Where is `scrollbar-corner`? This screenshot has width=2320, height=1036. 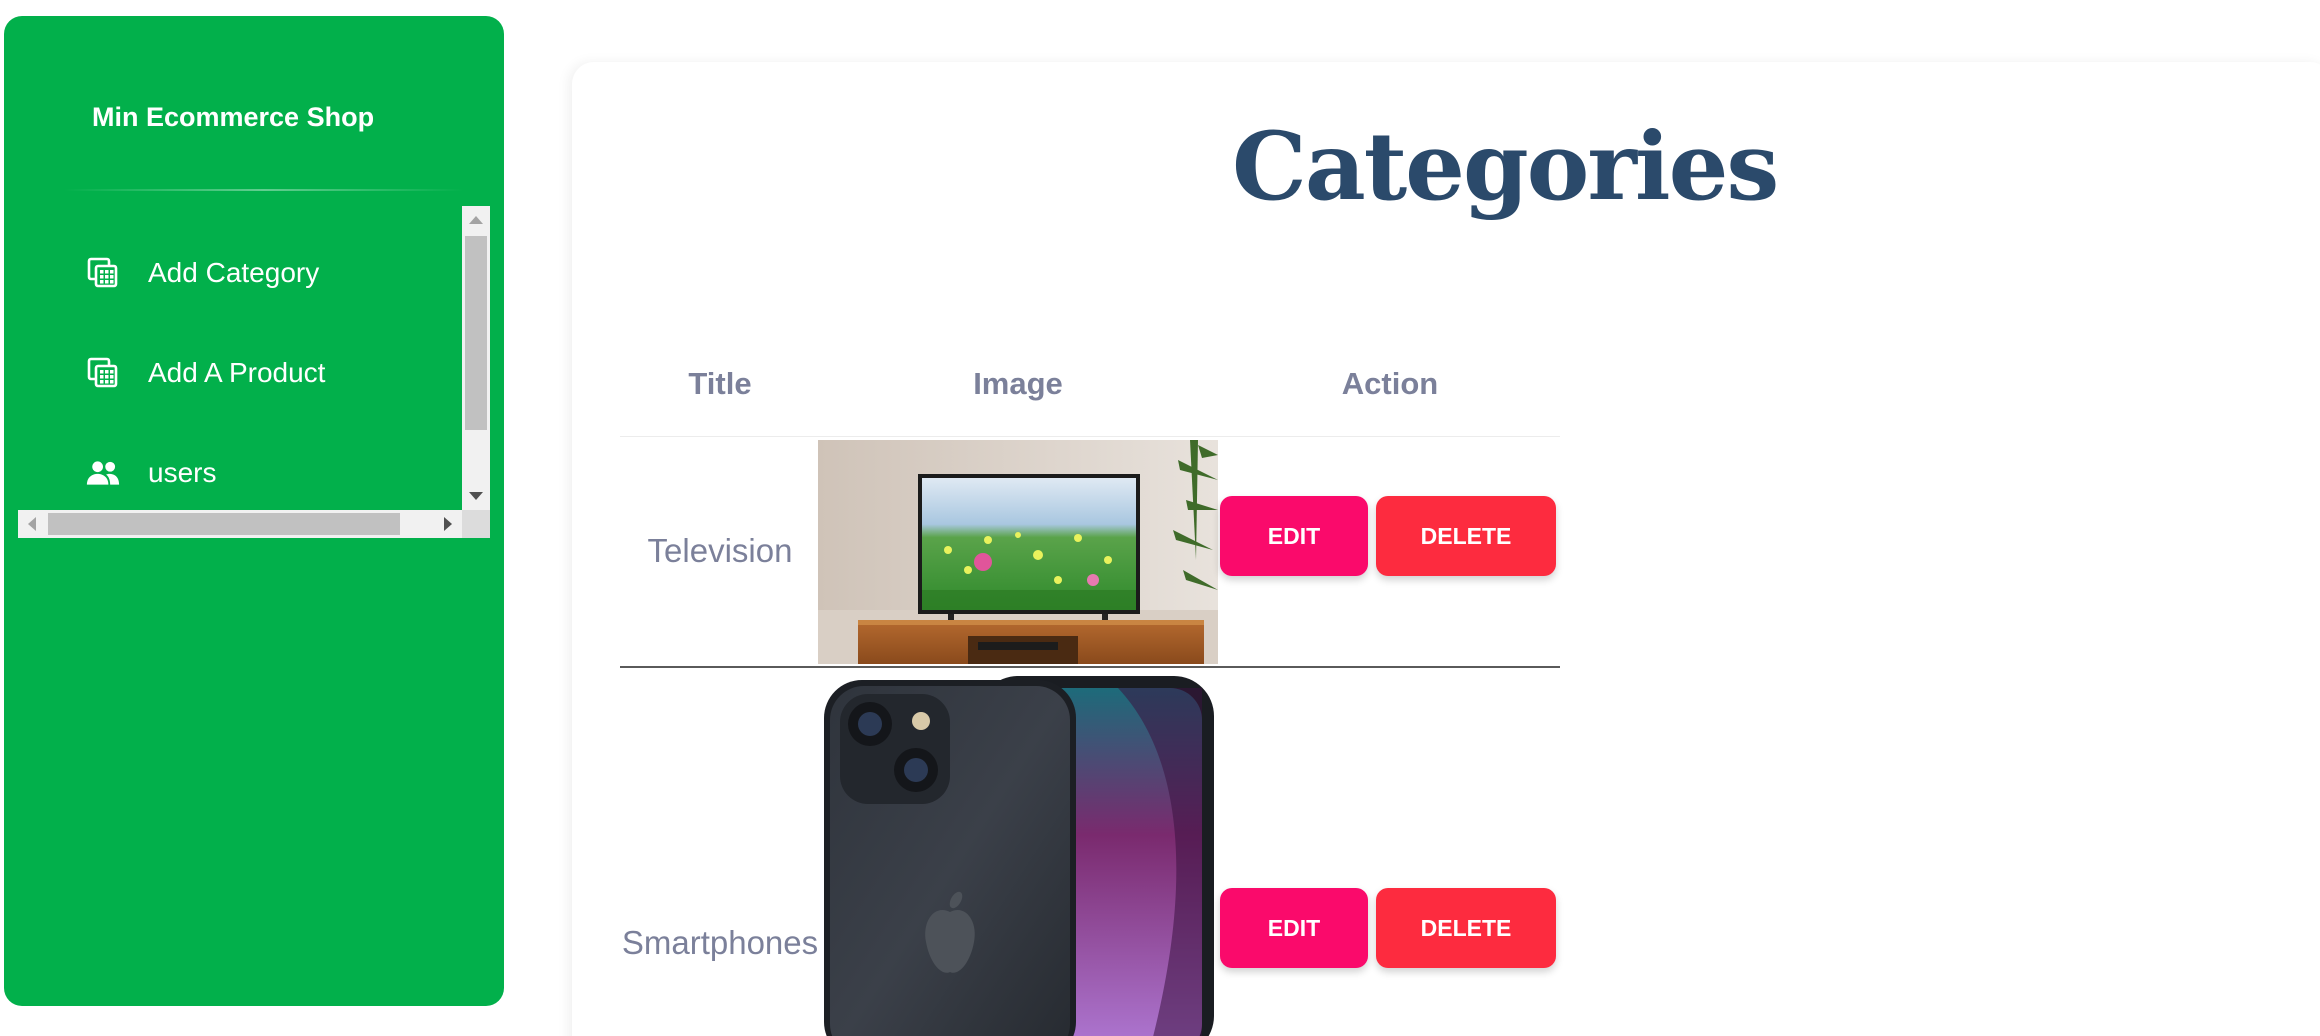 scrollbar-corner is located at coordinates (476, 524).